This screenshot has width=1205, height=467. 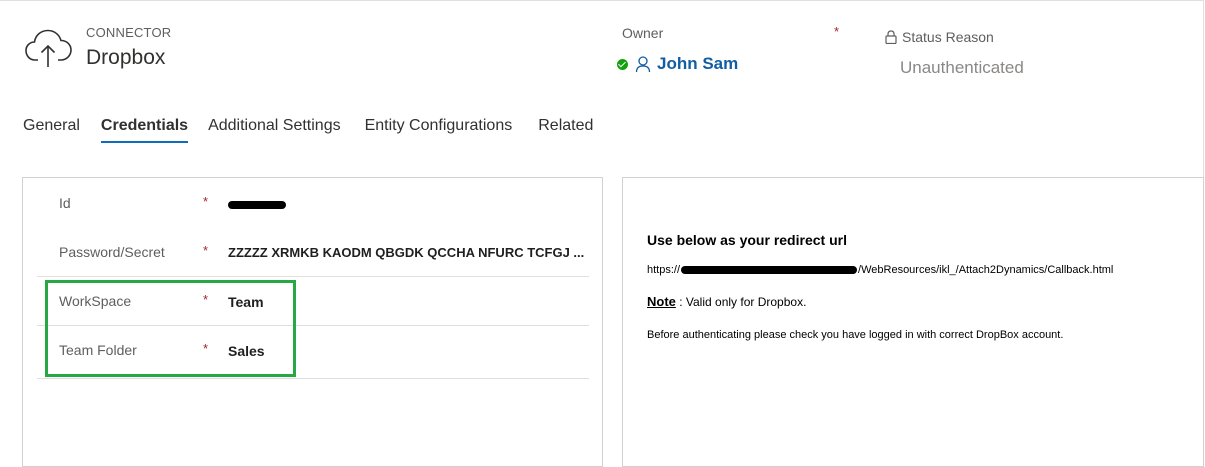 I want to click on note-text: Note : Valid only for Dropbox., so click(x=726, y=301).